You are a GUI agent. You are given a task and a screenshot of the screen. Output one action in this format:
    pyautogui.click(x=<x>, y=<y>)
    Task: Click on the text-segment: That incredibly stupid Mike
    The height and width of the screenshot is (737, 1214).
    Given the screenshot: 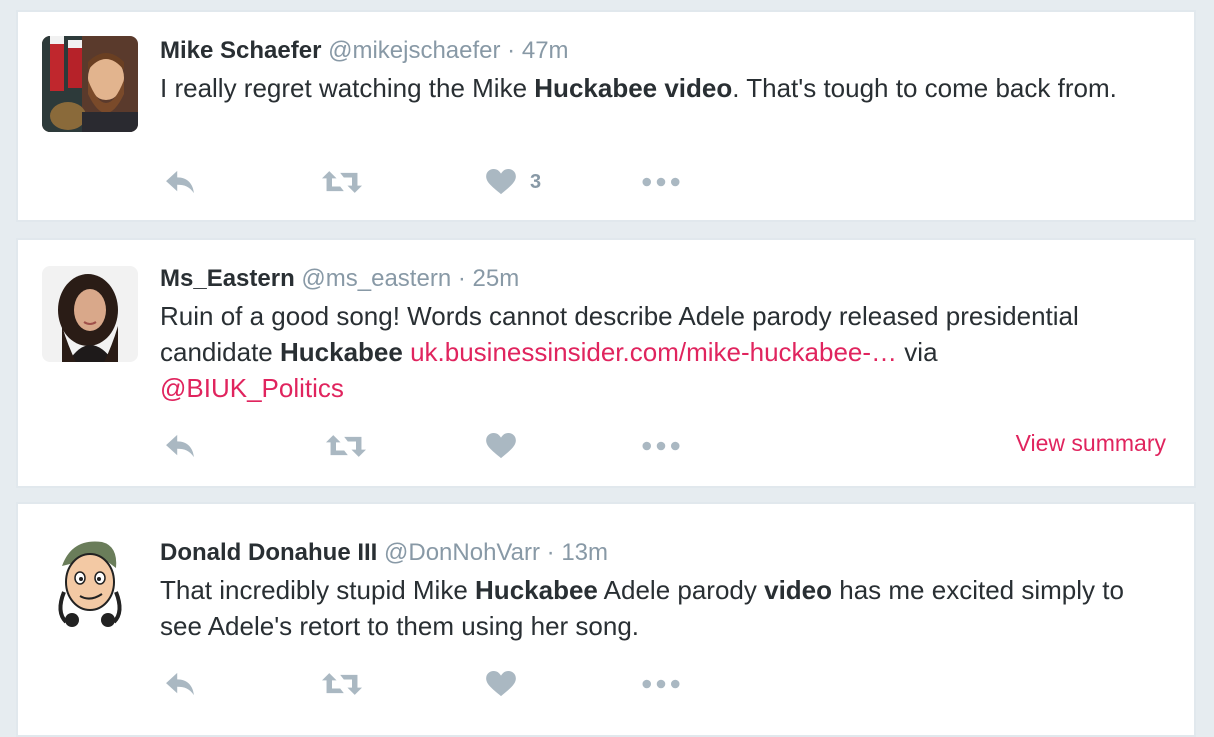 What is the action you would take?
    pyautogui.click(x=318, y=590)
    